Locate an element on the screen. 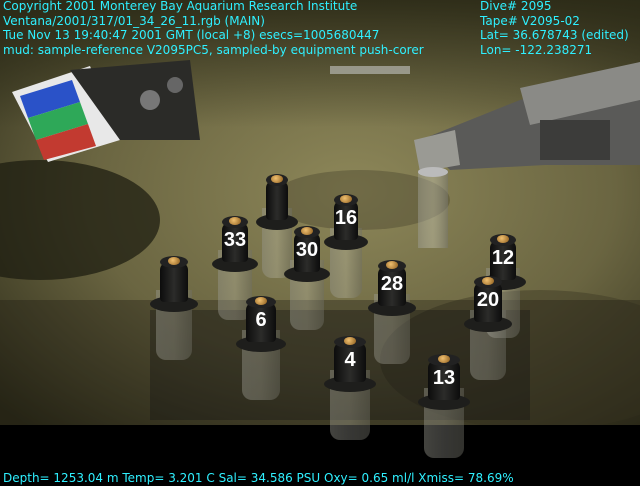  core-label: 4 is located at coordinates (350, 360).